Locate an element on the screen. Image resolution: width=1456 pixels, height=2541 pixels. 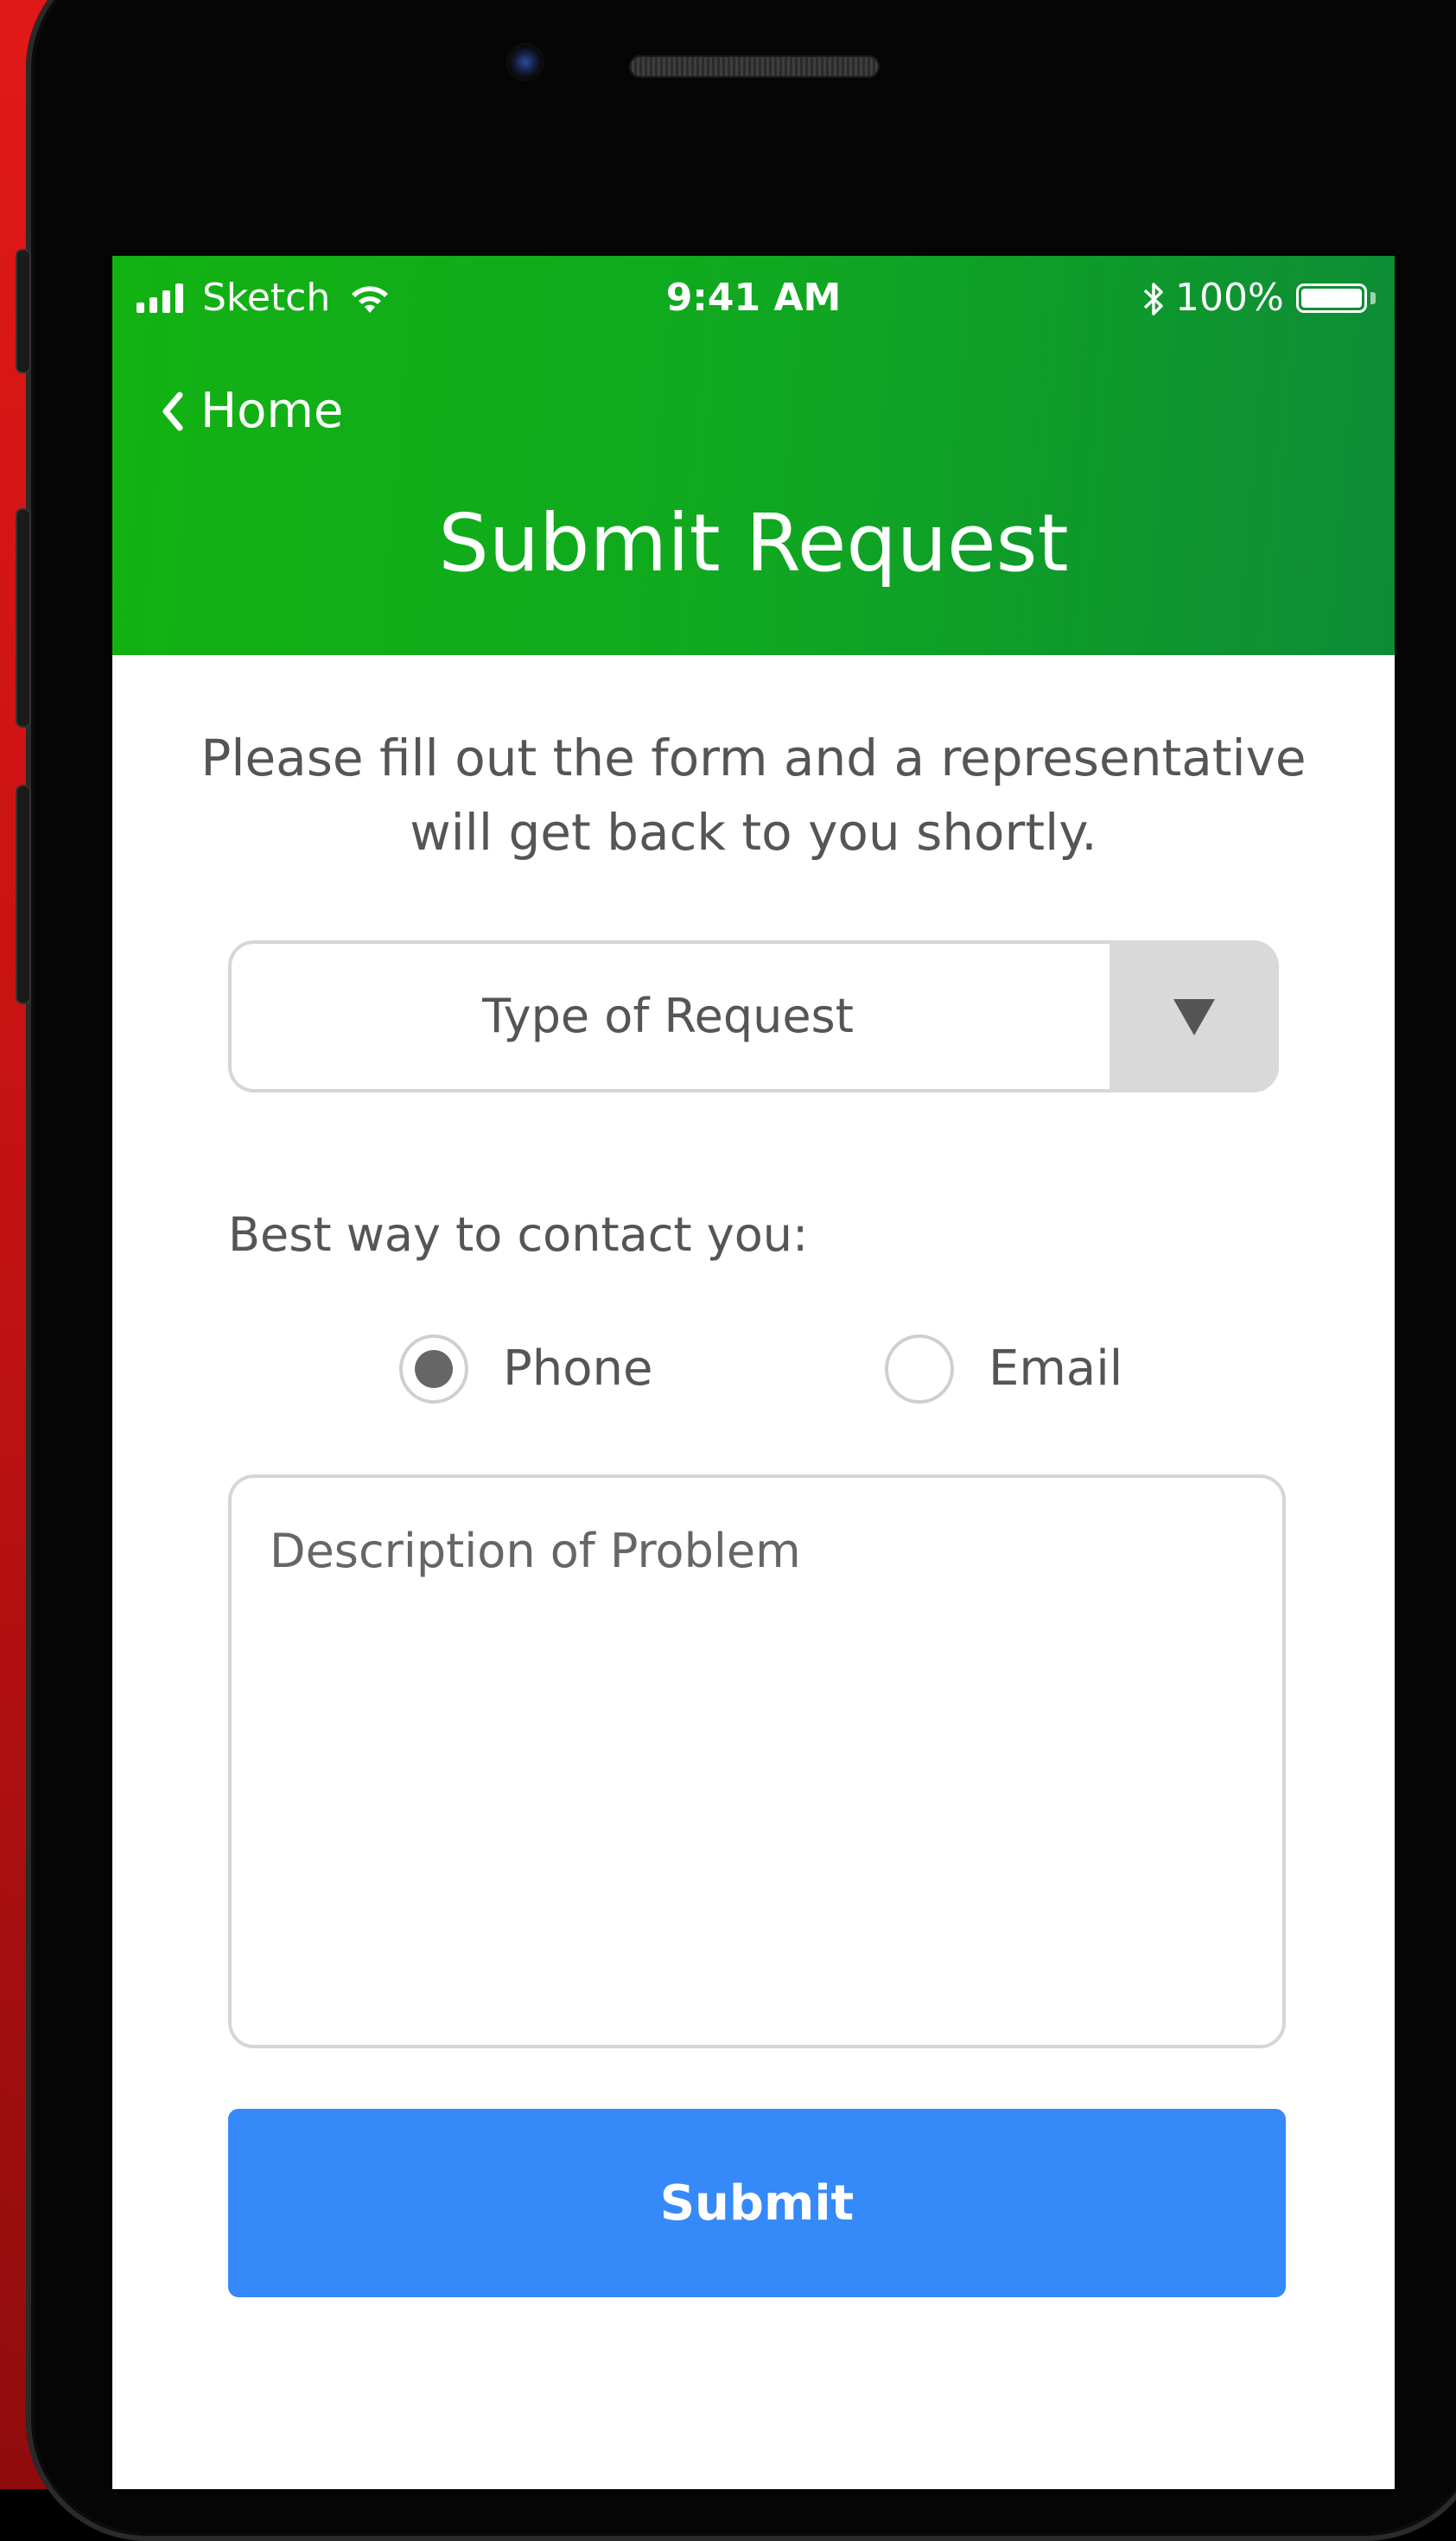
volume-down-button is located at coordinates (23, 894).